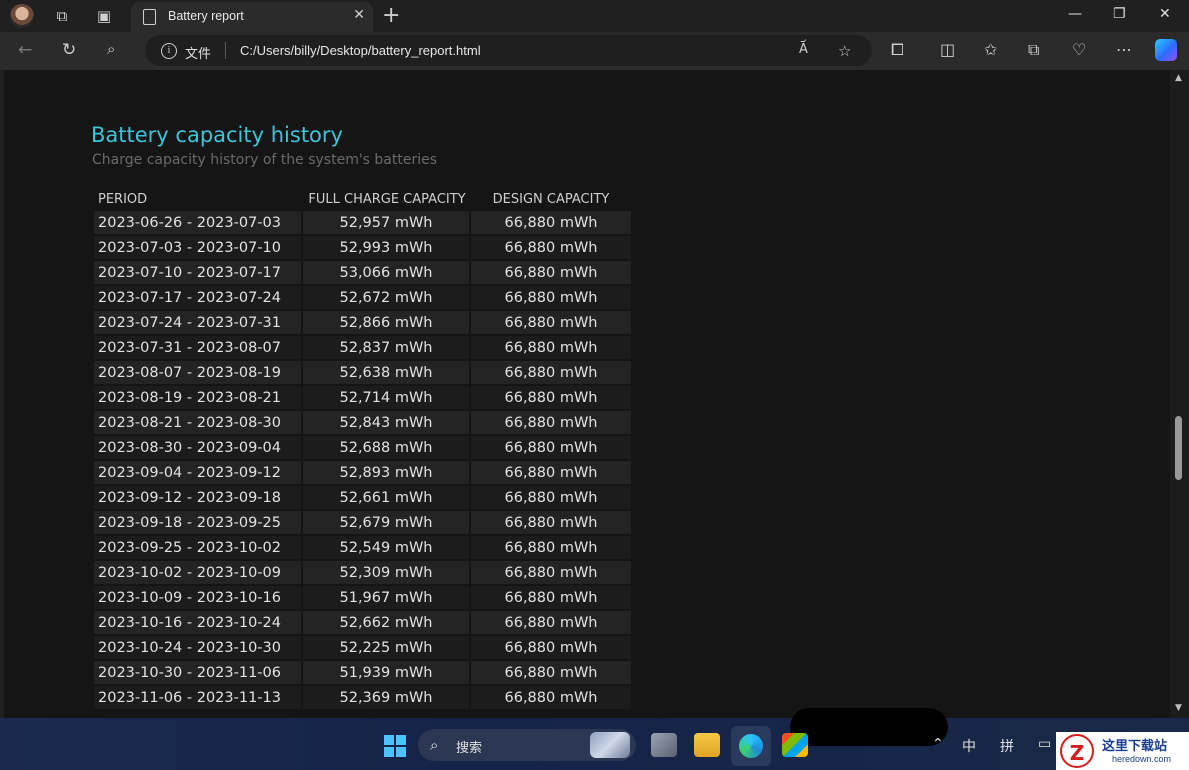  I want to click on cell-full-charge-capacity: 52,662 mWh, so click(387, 622).